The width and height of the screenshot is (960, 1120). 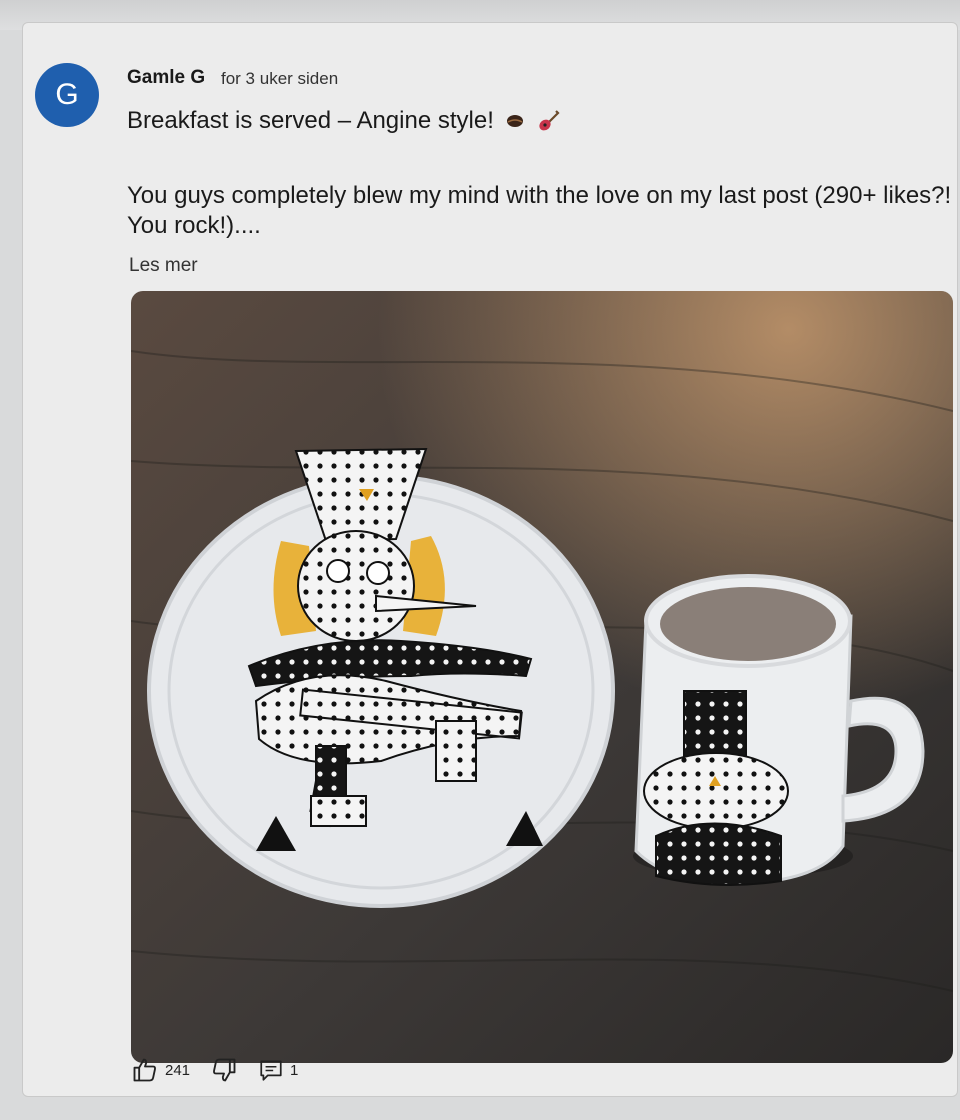 I want to click on comment-count: 1, so click(x=294, y=1070).